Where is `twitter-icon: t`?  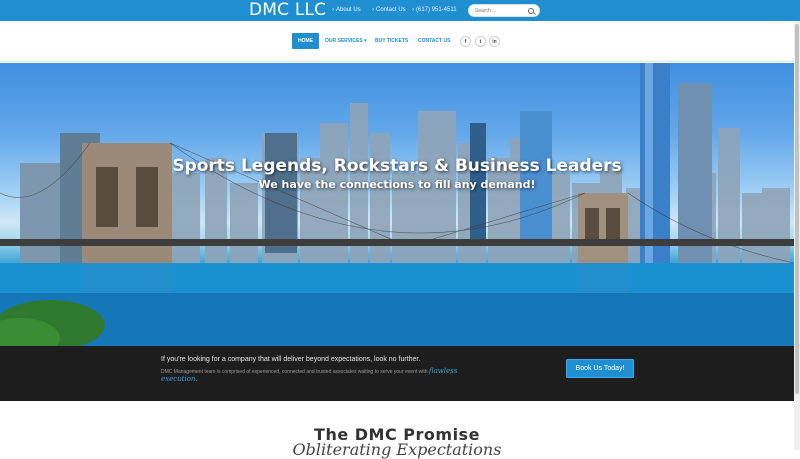
twitter-icon: t is located at coordinates (480, 41).